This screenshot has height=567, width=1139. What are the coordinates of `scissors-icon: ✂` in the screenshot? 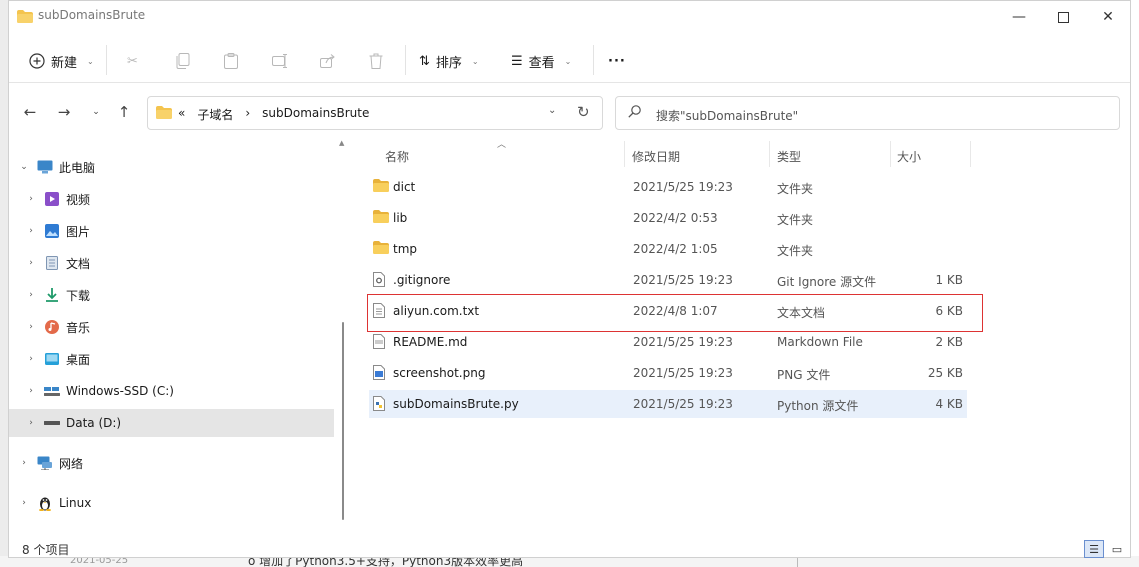 It's located at (132, 61).